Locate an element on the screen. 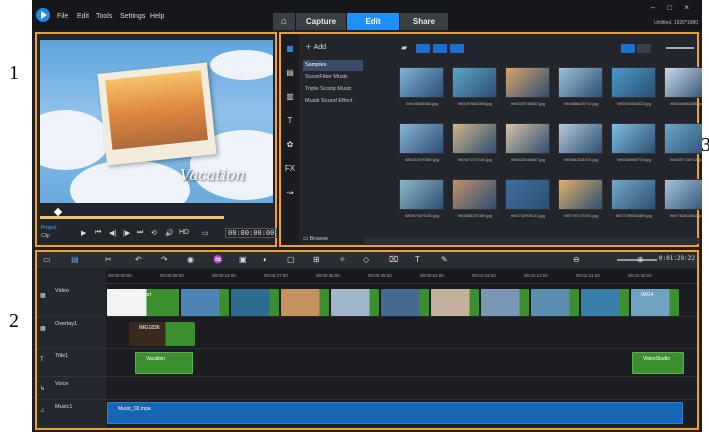 The height and width of the screenshot is (432, 709). menu-file: File is located at coordinates (62, 16).